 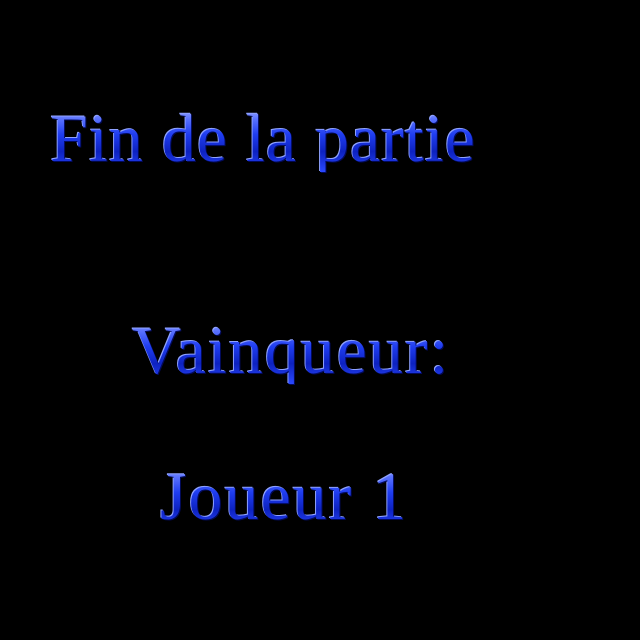 What do you see at coordinates (284, 496) in the screenshot?
I see `winner-name: Joueur 1` at bounding box center [284, 496].